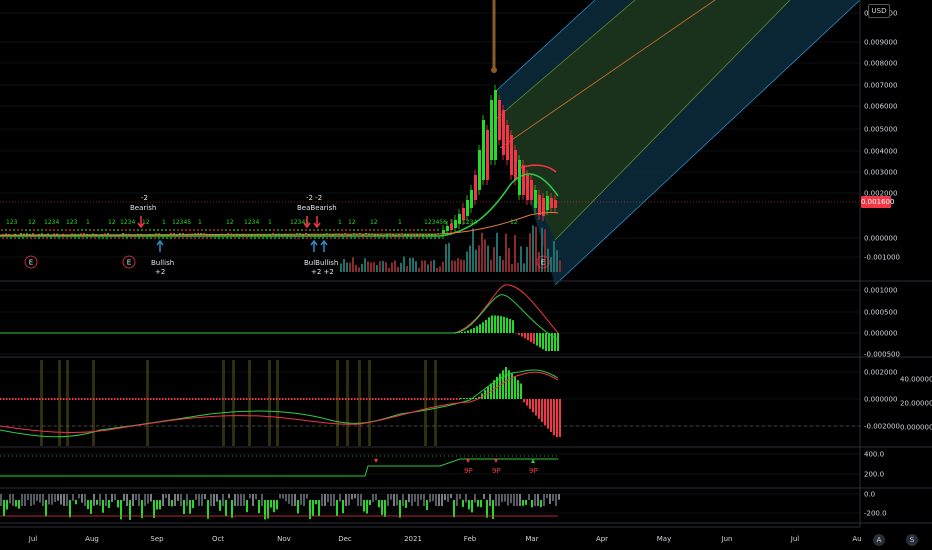 The width and height of the screenshot is (932, 550). Describe the element at coordinates (430, 322) in the screenshot. I see `macd-grid` at that location.